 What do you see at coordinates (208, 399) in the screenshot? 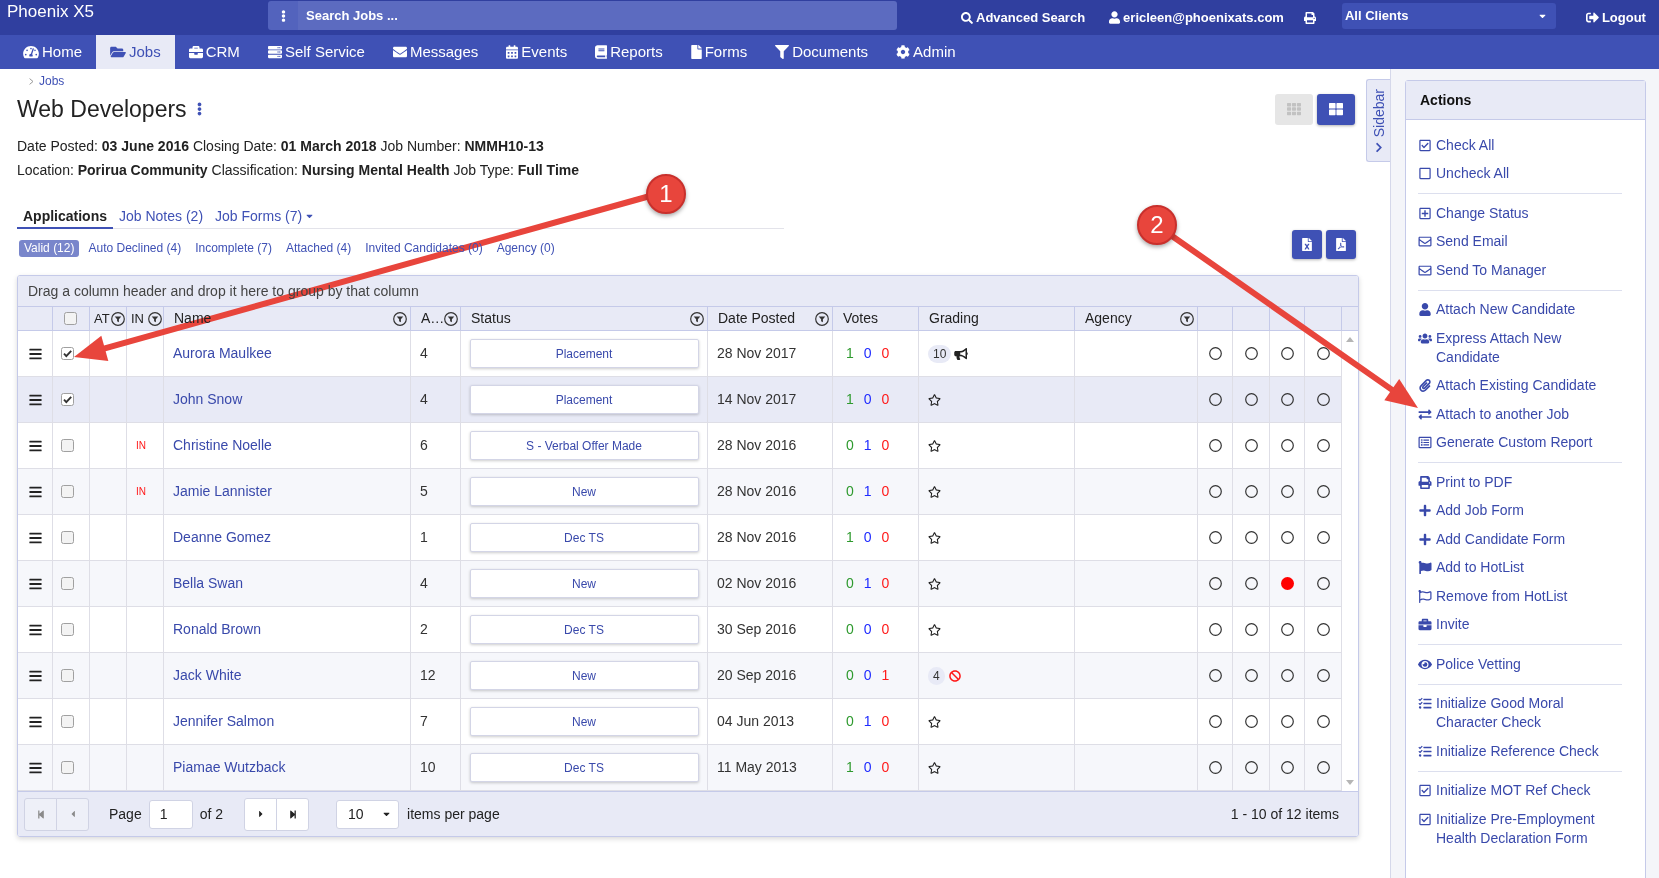
I see `candidate-name-link: John Snow` at bounding box center [208, 399].